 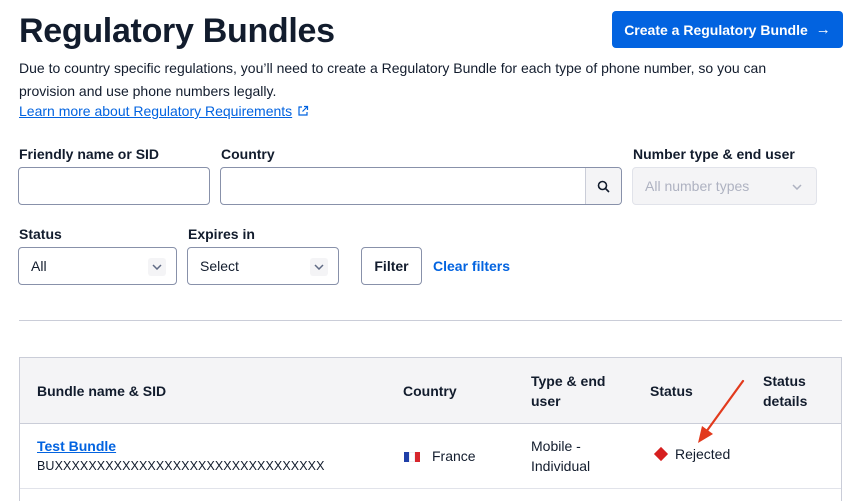 What do you see at coordinates (697, 186) in the screenshot?
I see `number-type-value: All number types` at bounding box center [697, 186].